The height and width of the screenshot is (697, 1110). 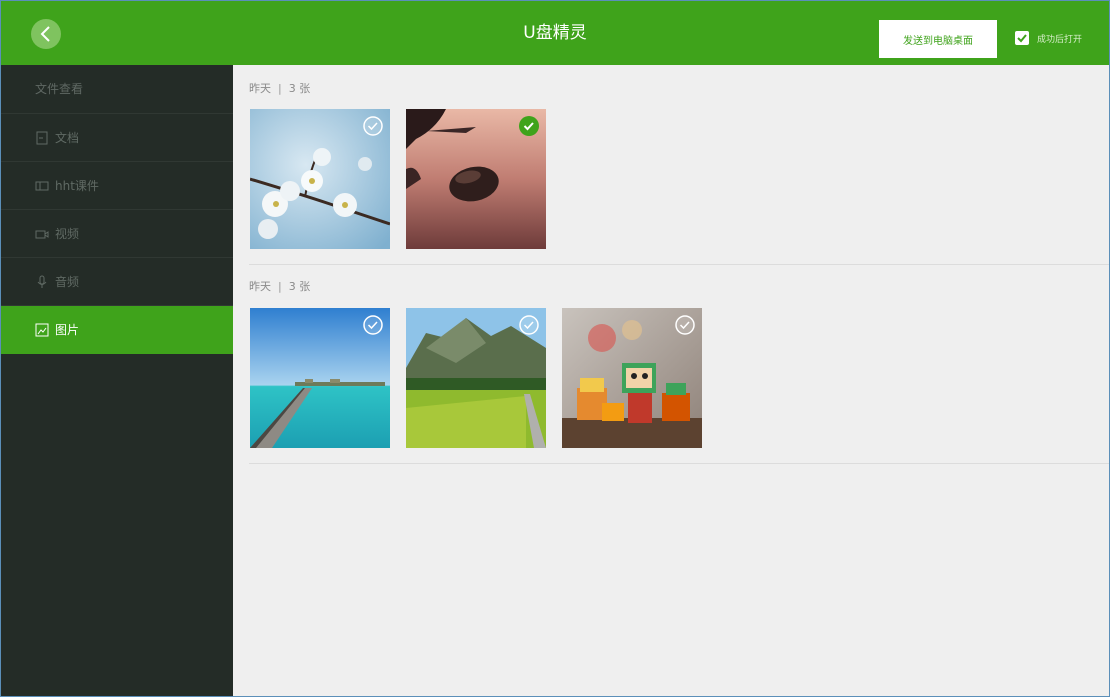 What do you see at coordinates (117, 186) in the screenshot?
I see `sidebar-item-courseware: hht课件` at bounding box center [117, 186].